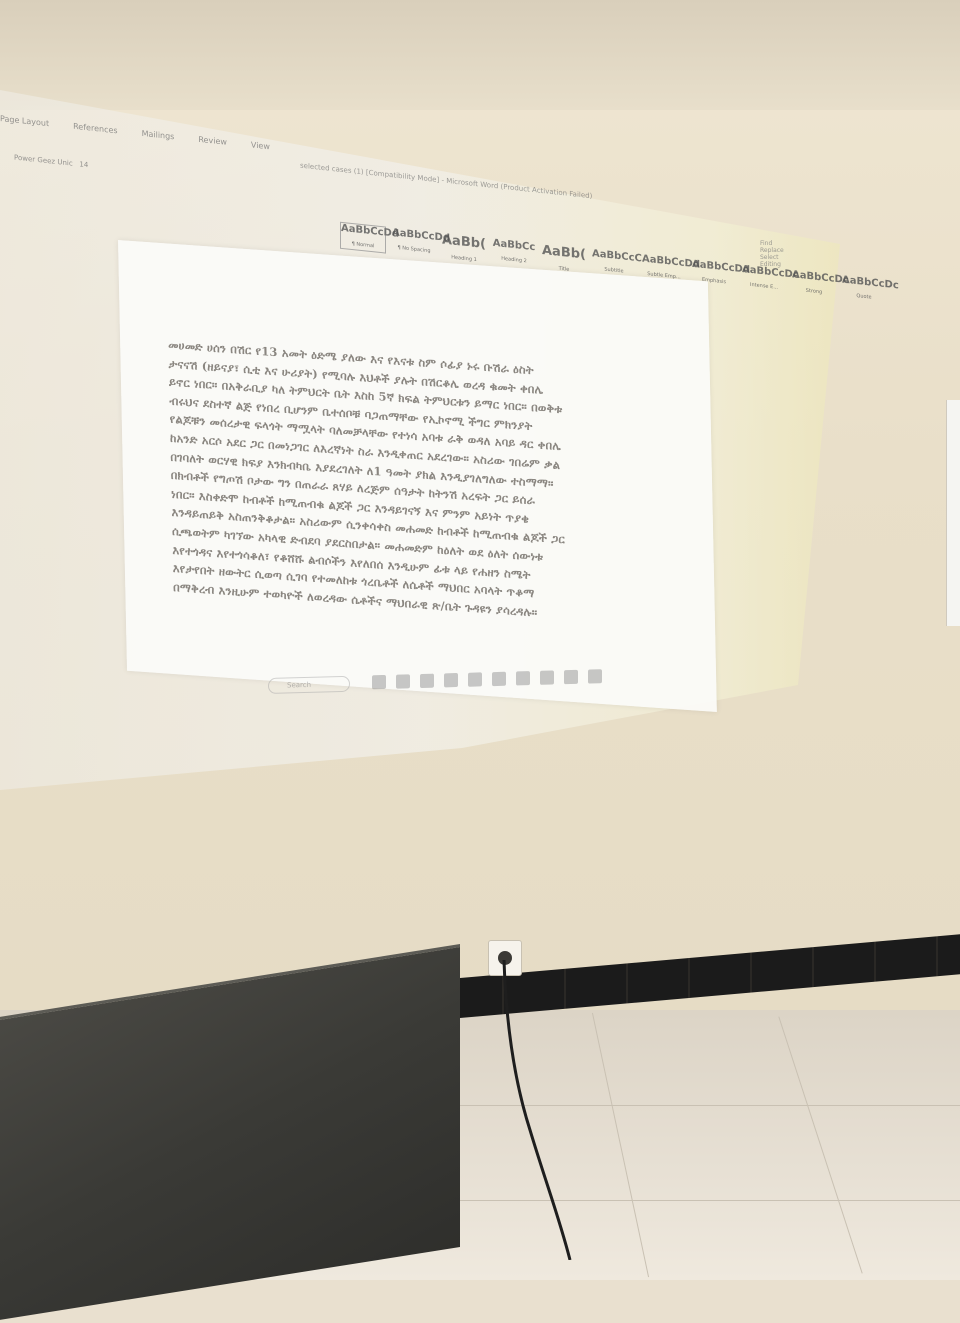 The width and height of the screenshot is (960, 1323). I want to click on taskbar-icons, so click(487, 679).